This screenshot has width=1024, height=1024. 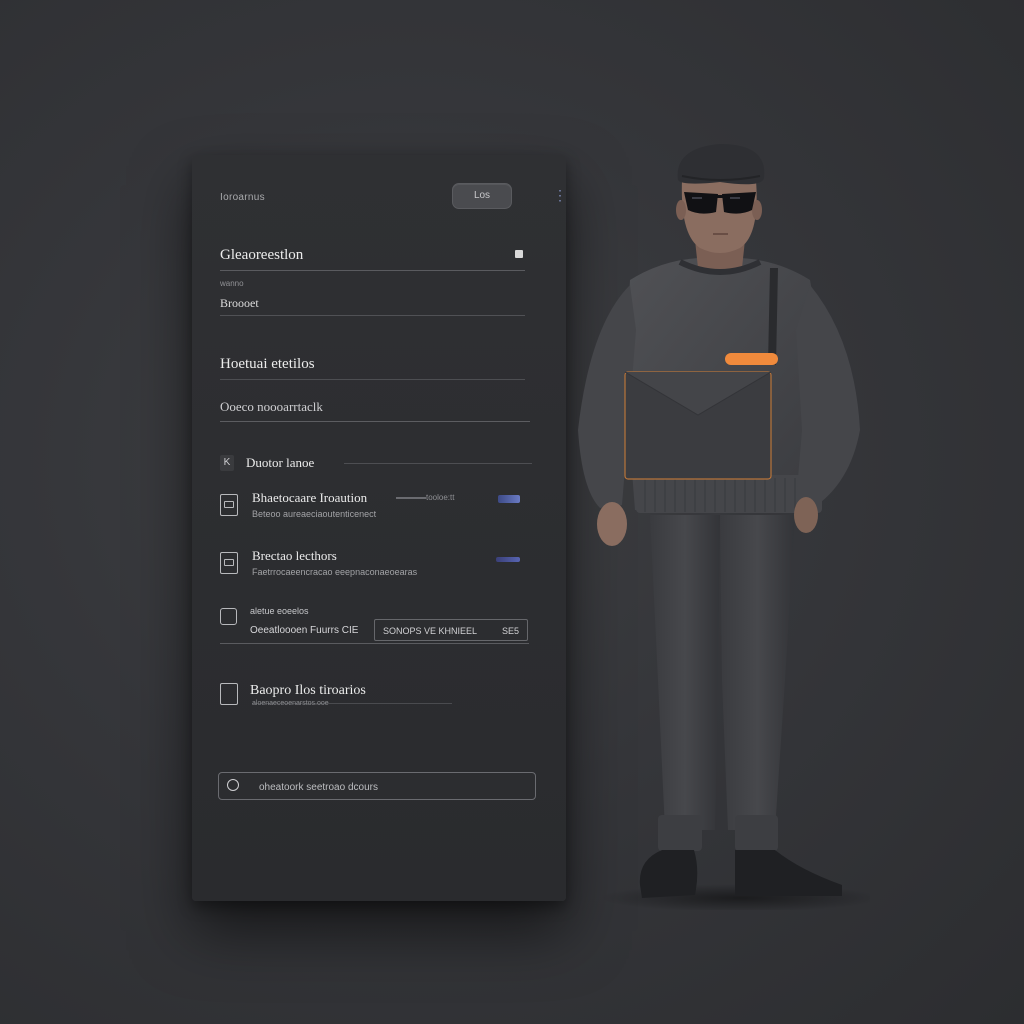 I want to click on list-heading-chip: K, so click(x=227, y=463).